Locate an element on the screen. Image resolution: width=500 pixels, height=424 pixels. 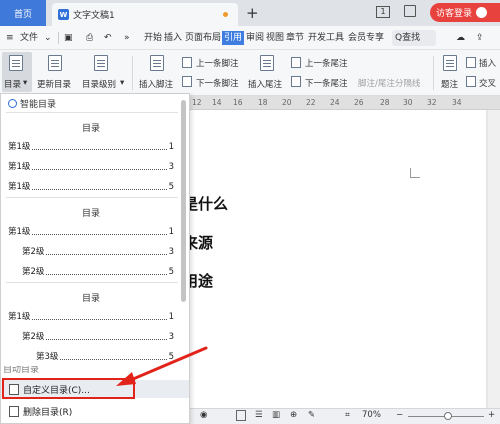
menu-insert: 插入 is located at coordinates (173, 38).